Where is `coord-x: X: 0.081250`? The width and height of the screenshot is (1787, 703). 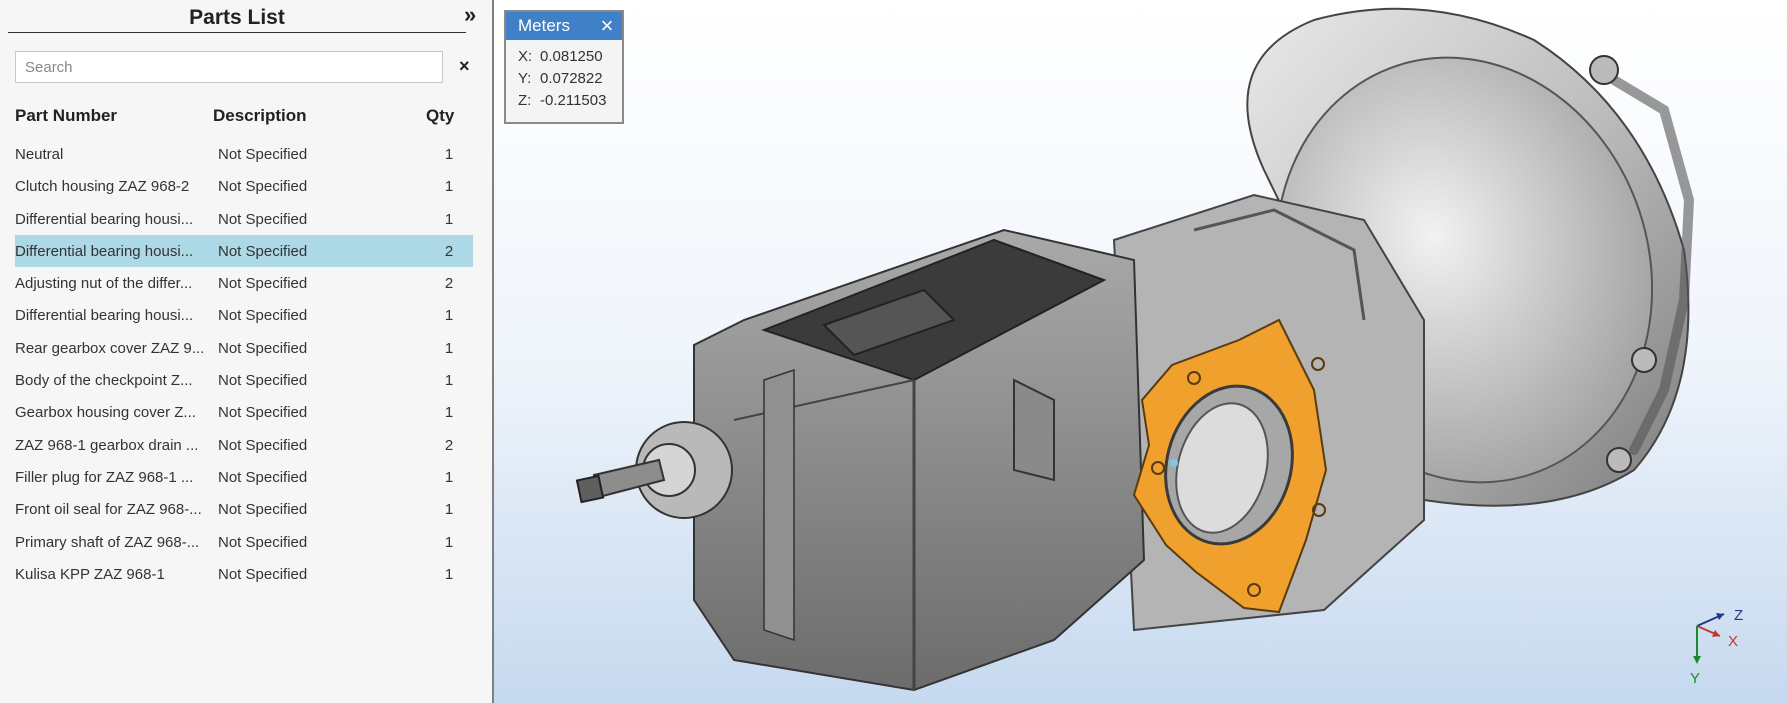 coord-x: X: 0.081250 is located at coordinates (564, 57).